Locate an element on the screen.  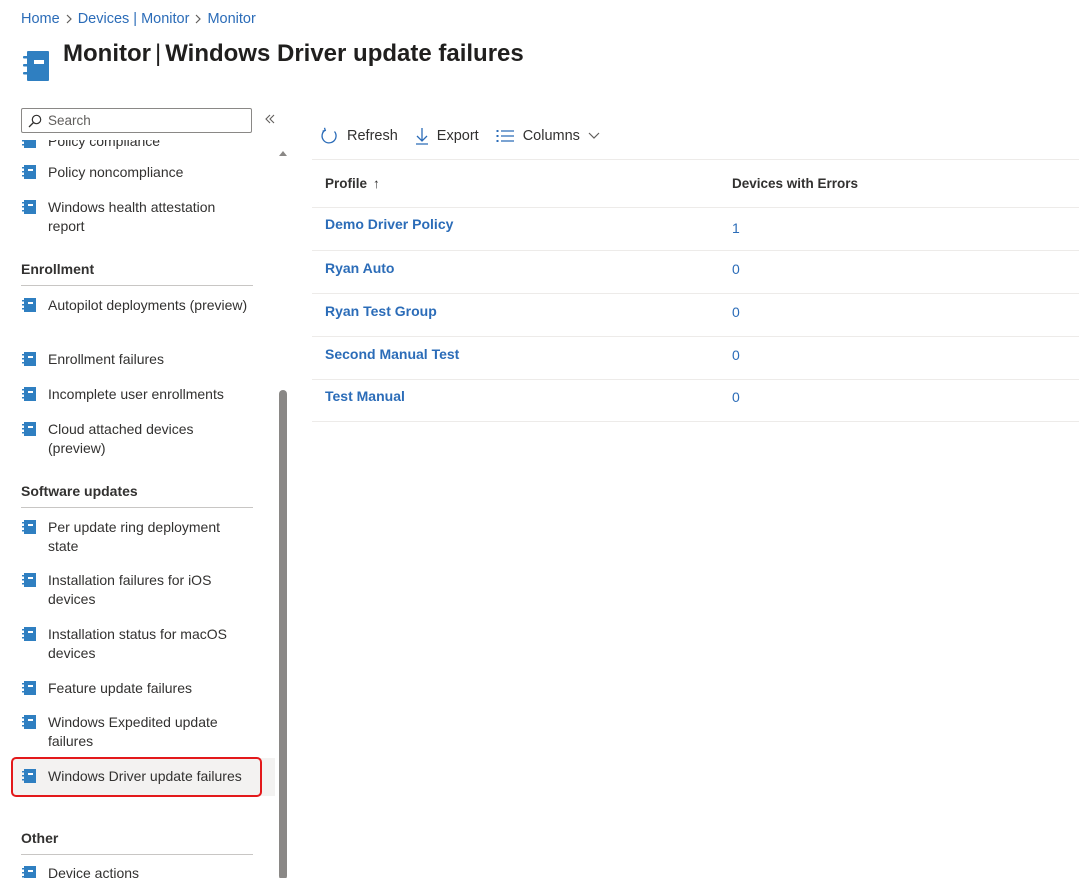
columns-list-icon is located at coordinates (505, 136).